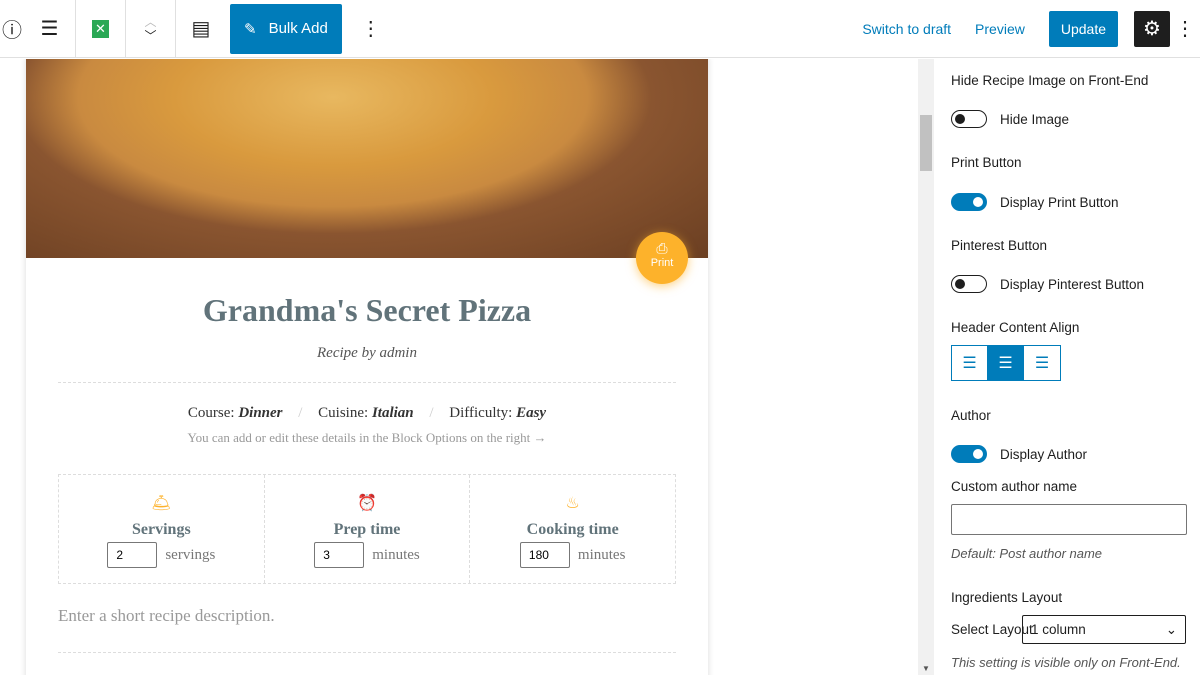 This screenshot has height=675, width=1200. I want to click on list-view-icon: ☰, so click(50, 29).